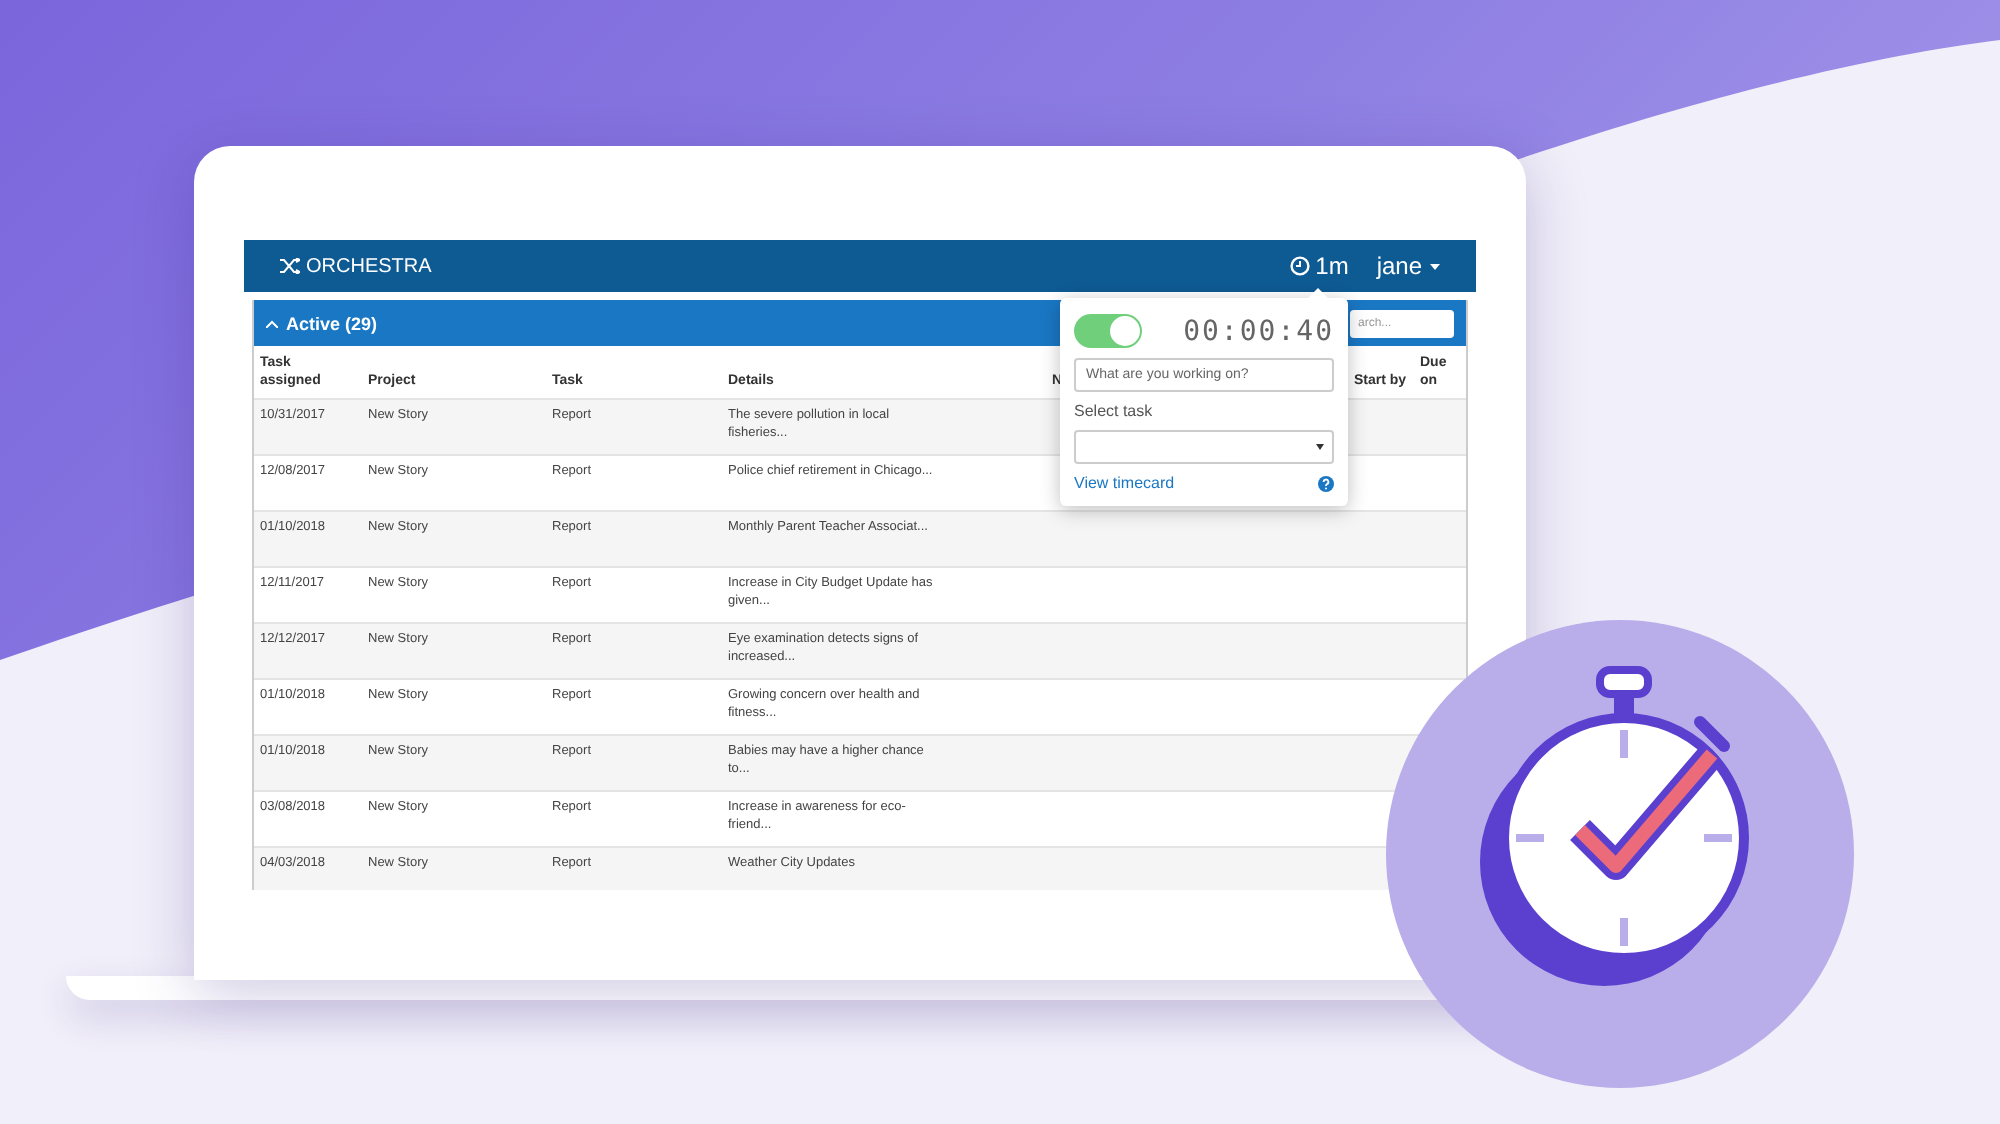 The image size is (2000, 1124). What do you see at coordinates (332, 323) in the screenshot?
I see `panel-title: Active (29)` at bounding box center [332, 323].